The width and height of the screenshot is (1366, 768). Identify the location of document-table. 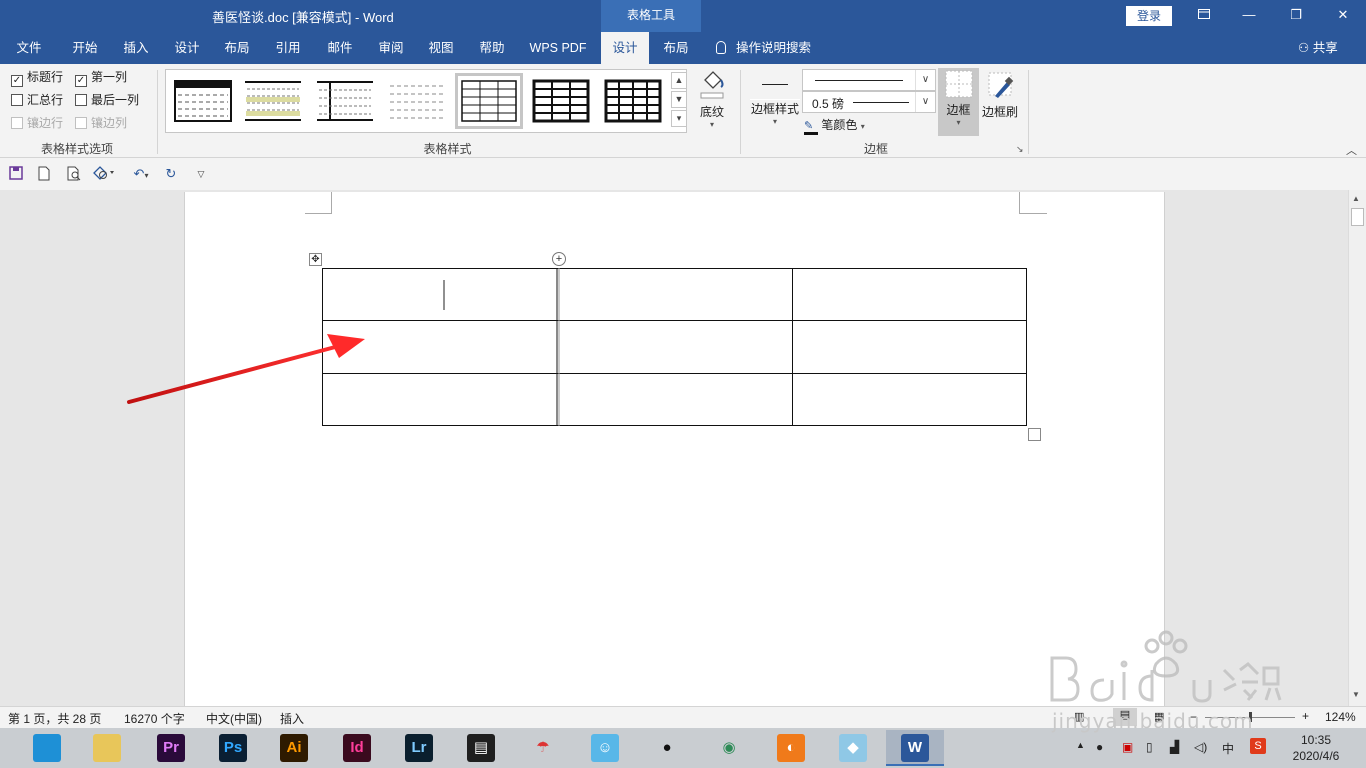
(675, 347).